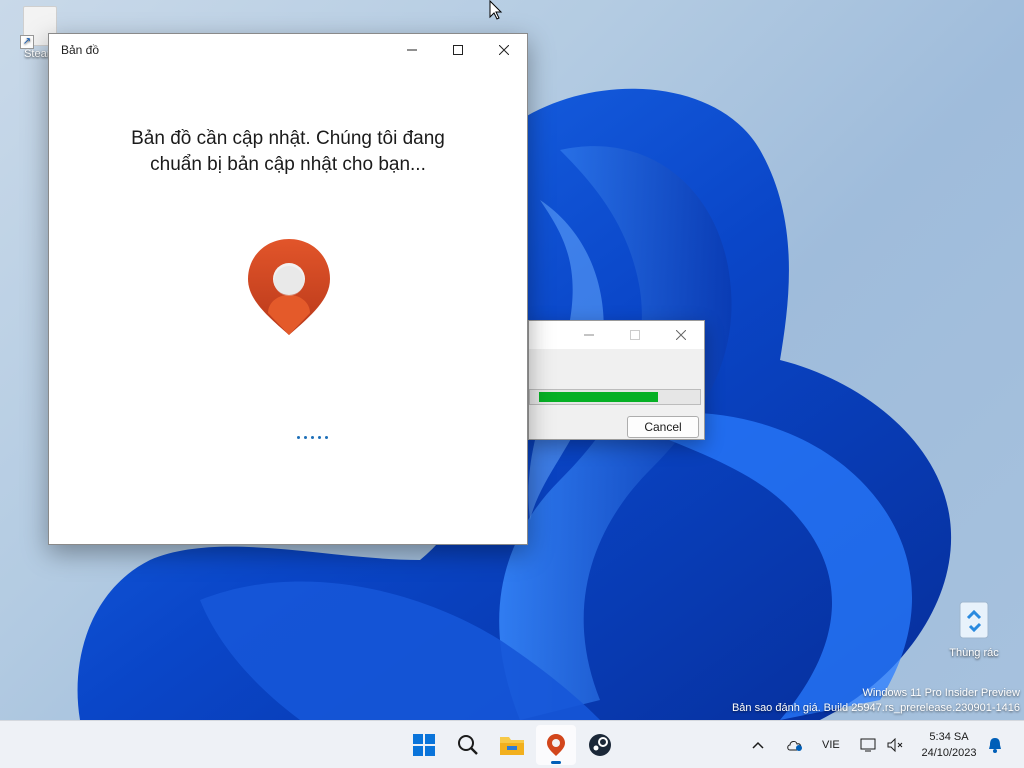 This screenshot has width=1024, height=768. I want to click on taskbar-start-button, so click(424, 745).